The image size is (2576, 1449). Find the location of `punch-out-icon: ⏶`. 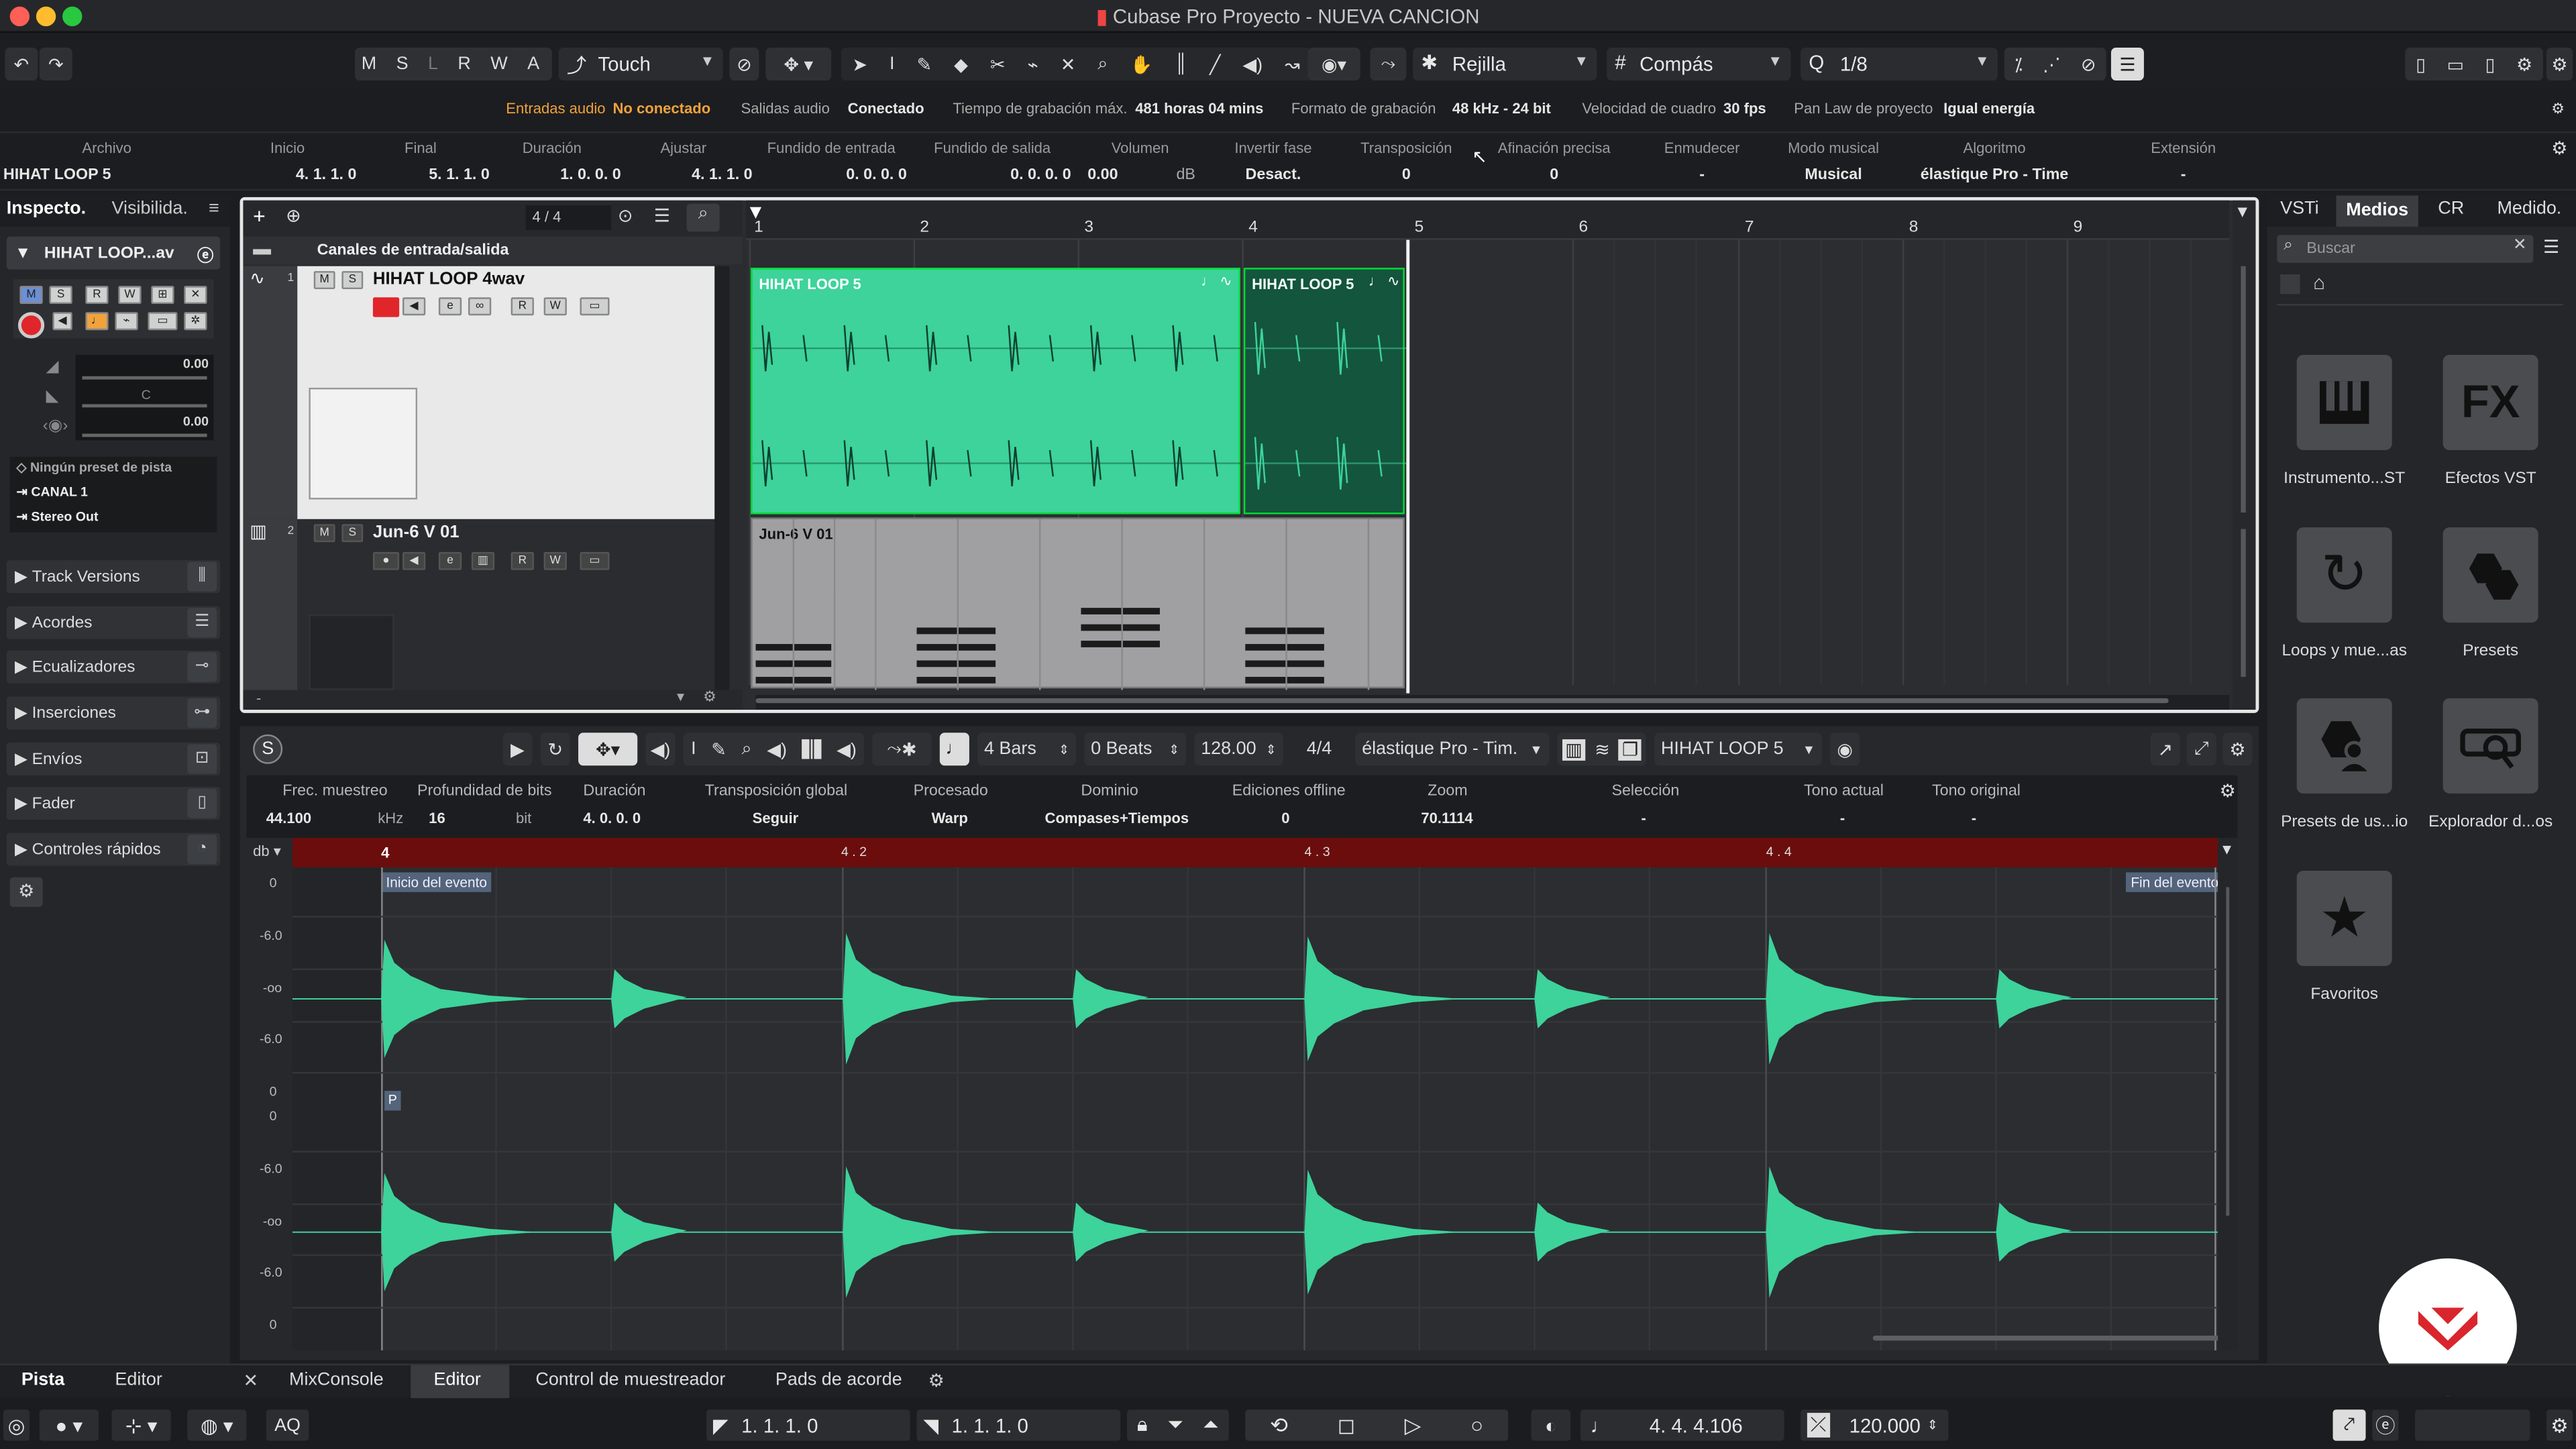

punch-out-icon: ⏶ is located at coordinates (1211, 1425).